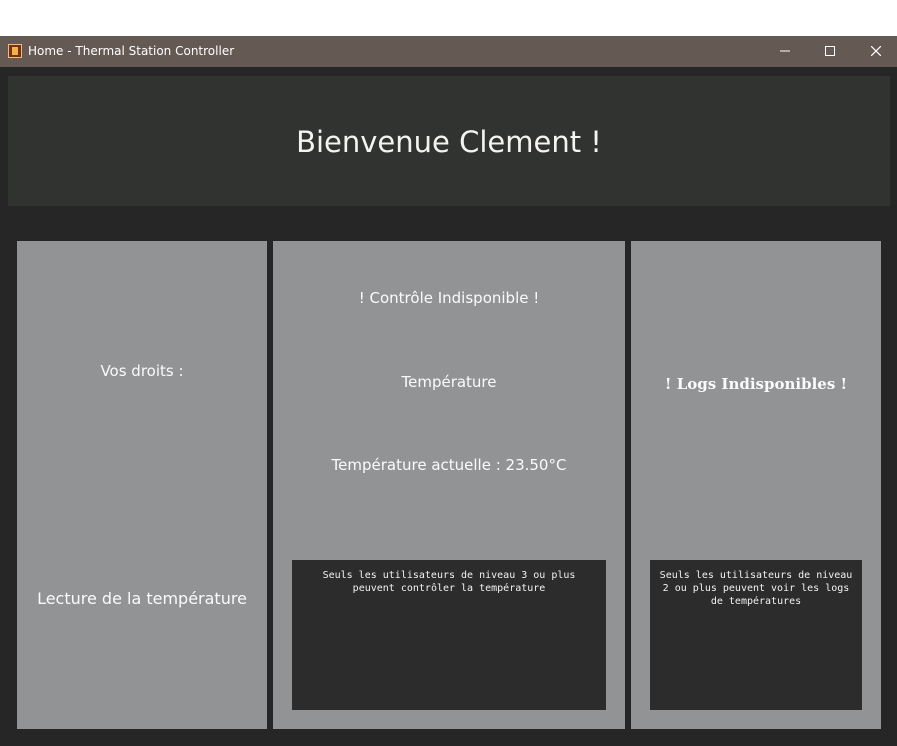  I want to click on app-icon, so click(15, 51).